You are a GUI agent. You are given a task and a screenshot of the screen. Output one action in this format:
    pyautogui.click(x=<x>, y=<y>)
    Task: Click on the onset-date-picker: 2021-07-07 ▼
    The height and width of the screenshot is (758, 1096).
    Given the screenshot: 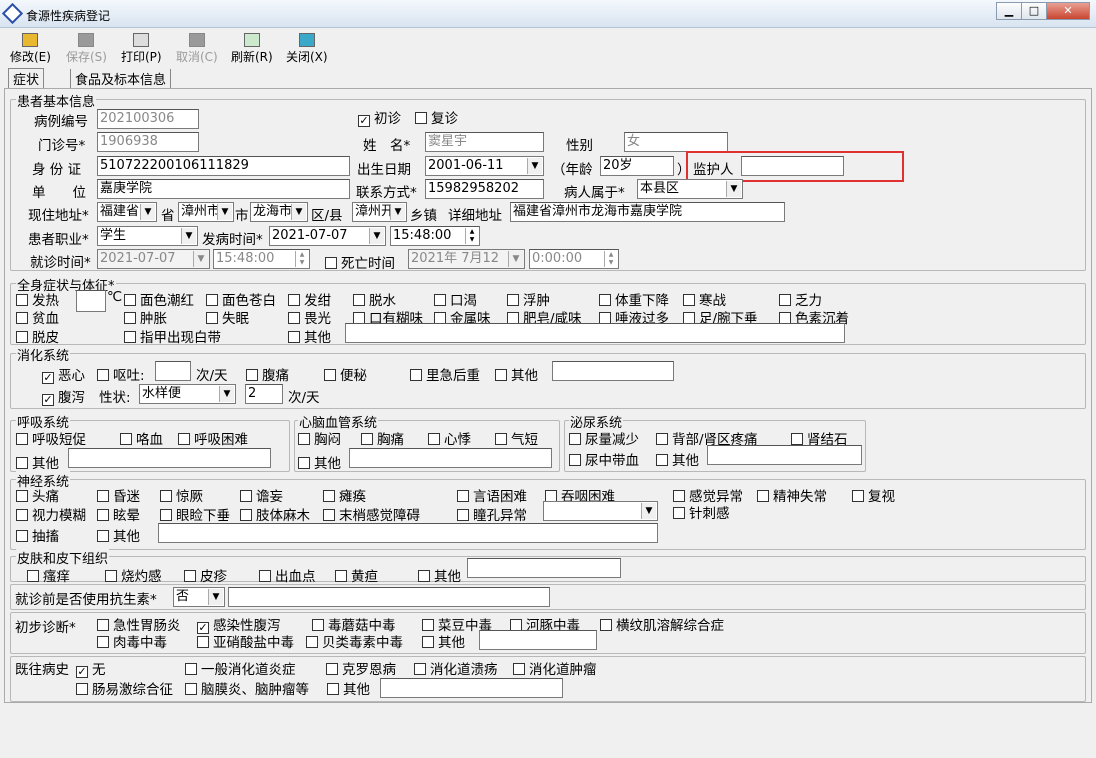 What is the action you would take?
    pyautogui.click(x=327, y=236)
    